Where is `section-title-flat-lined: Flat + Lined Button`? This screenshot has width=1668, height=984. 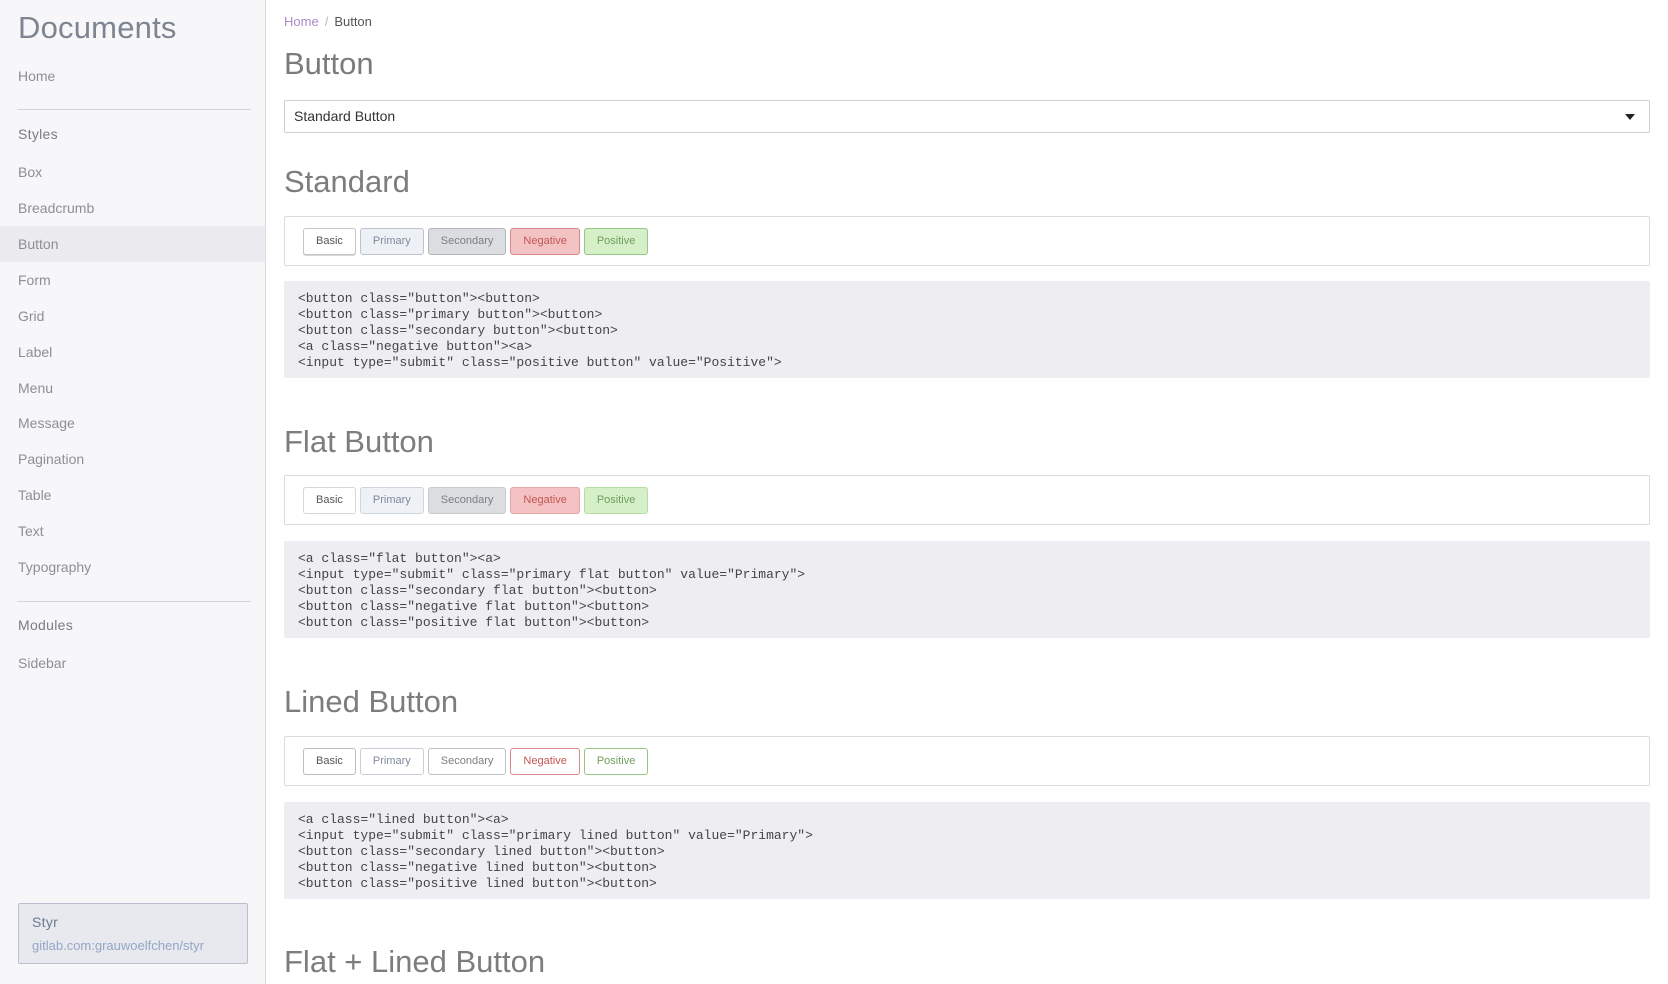 section-title-flat-lined: Flat + Lined Button is located at coordinates (415, 961).